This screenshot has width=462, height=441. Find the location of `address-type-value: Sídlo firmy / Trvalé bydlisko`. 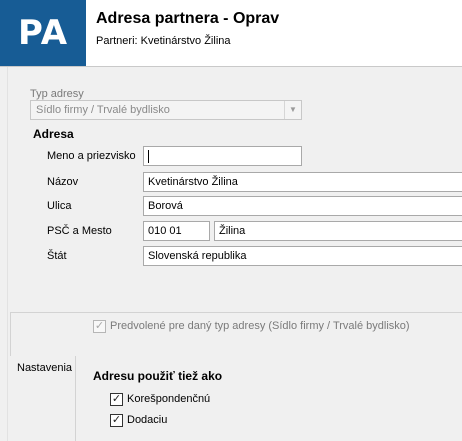

address-type-value: Sídlo firmy / Trvalé bydlisko is located at coordinates (103, 110).